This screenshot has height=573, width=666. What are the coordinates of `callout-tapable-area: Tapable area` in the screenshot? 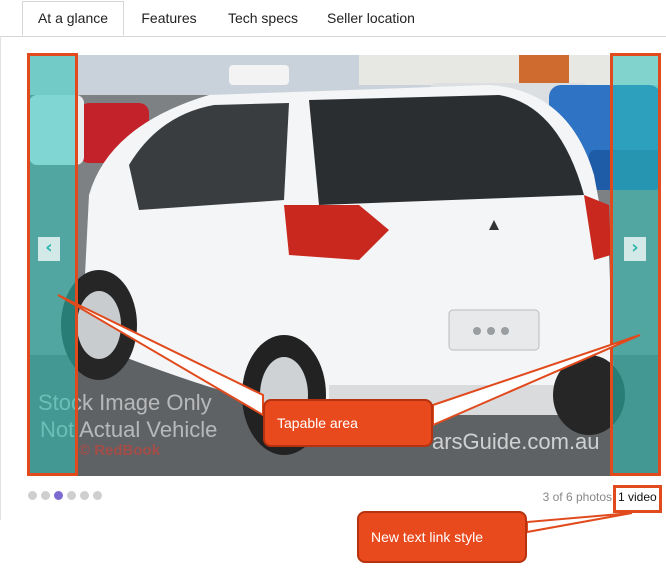 It's located at (348, 423).